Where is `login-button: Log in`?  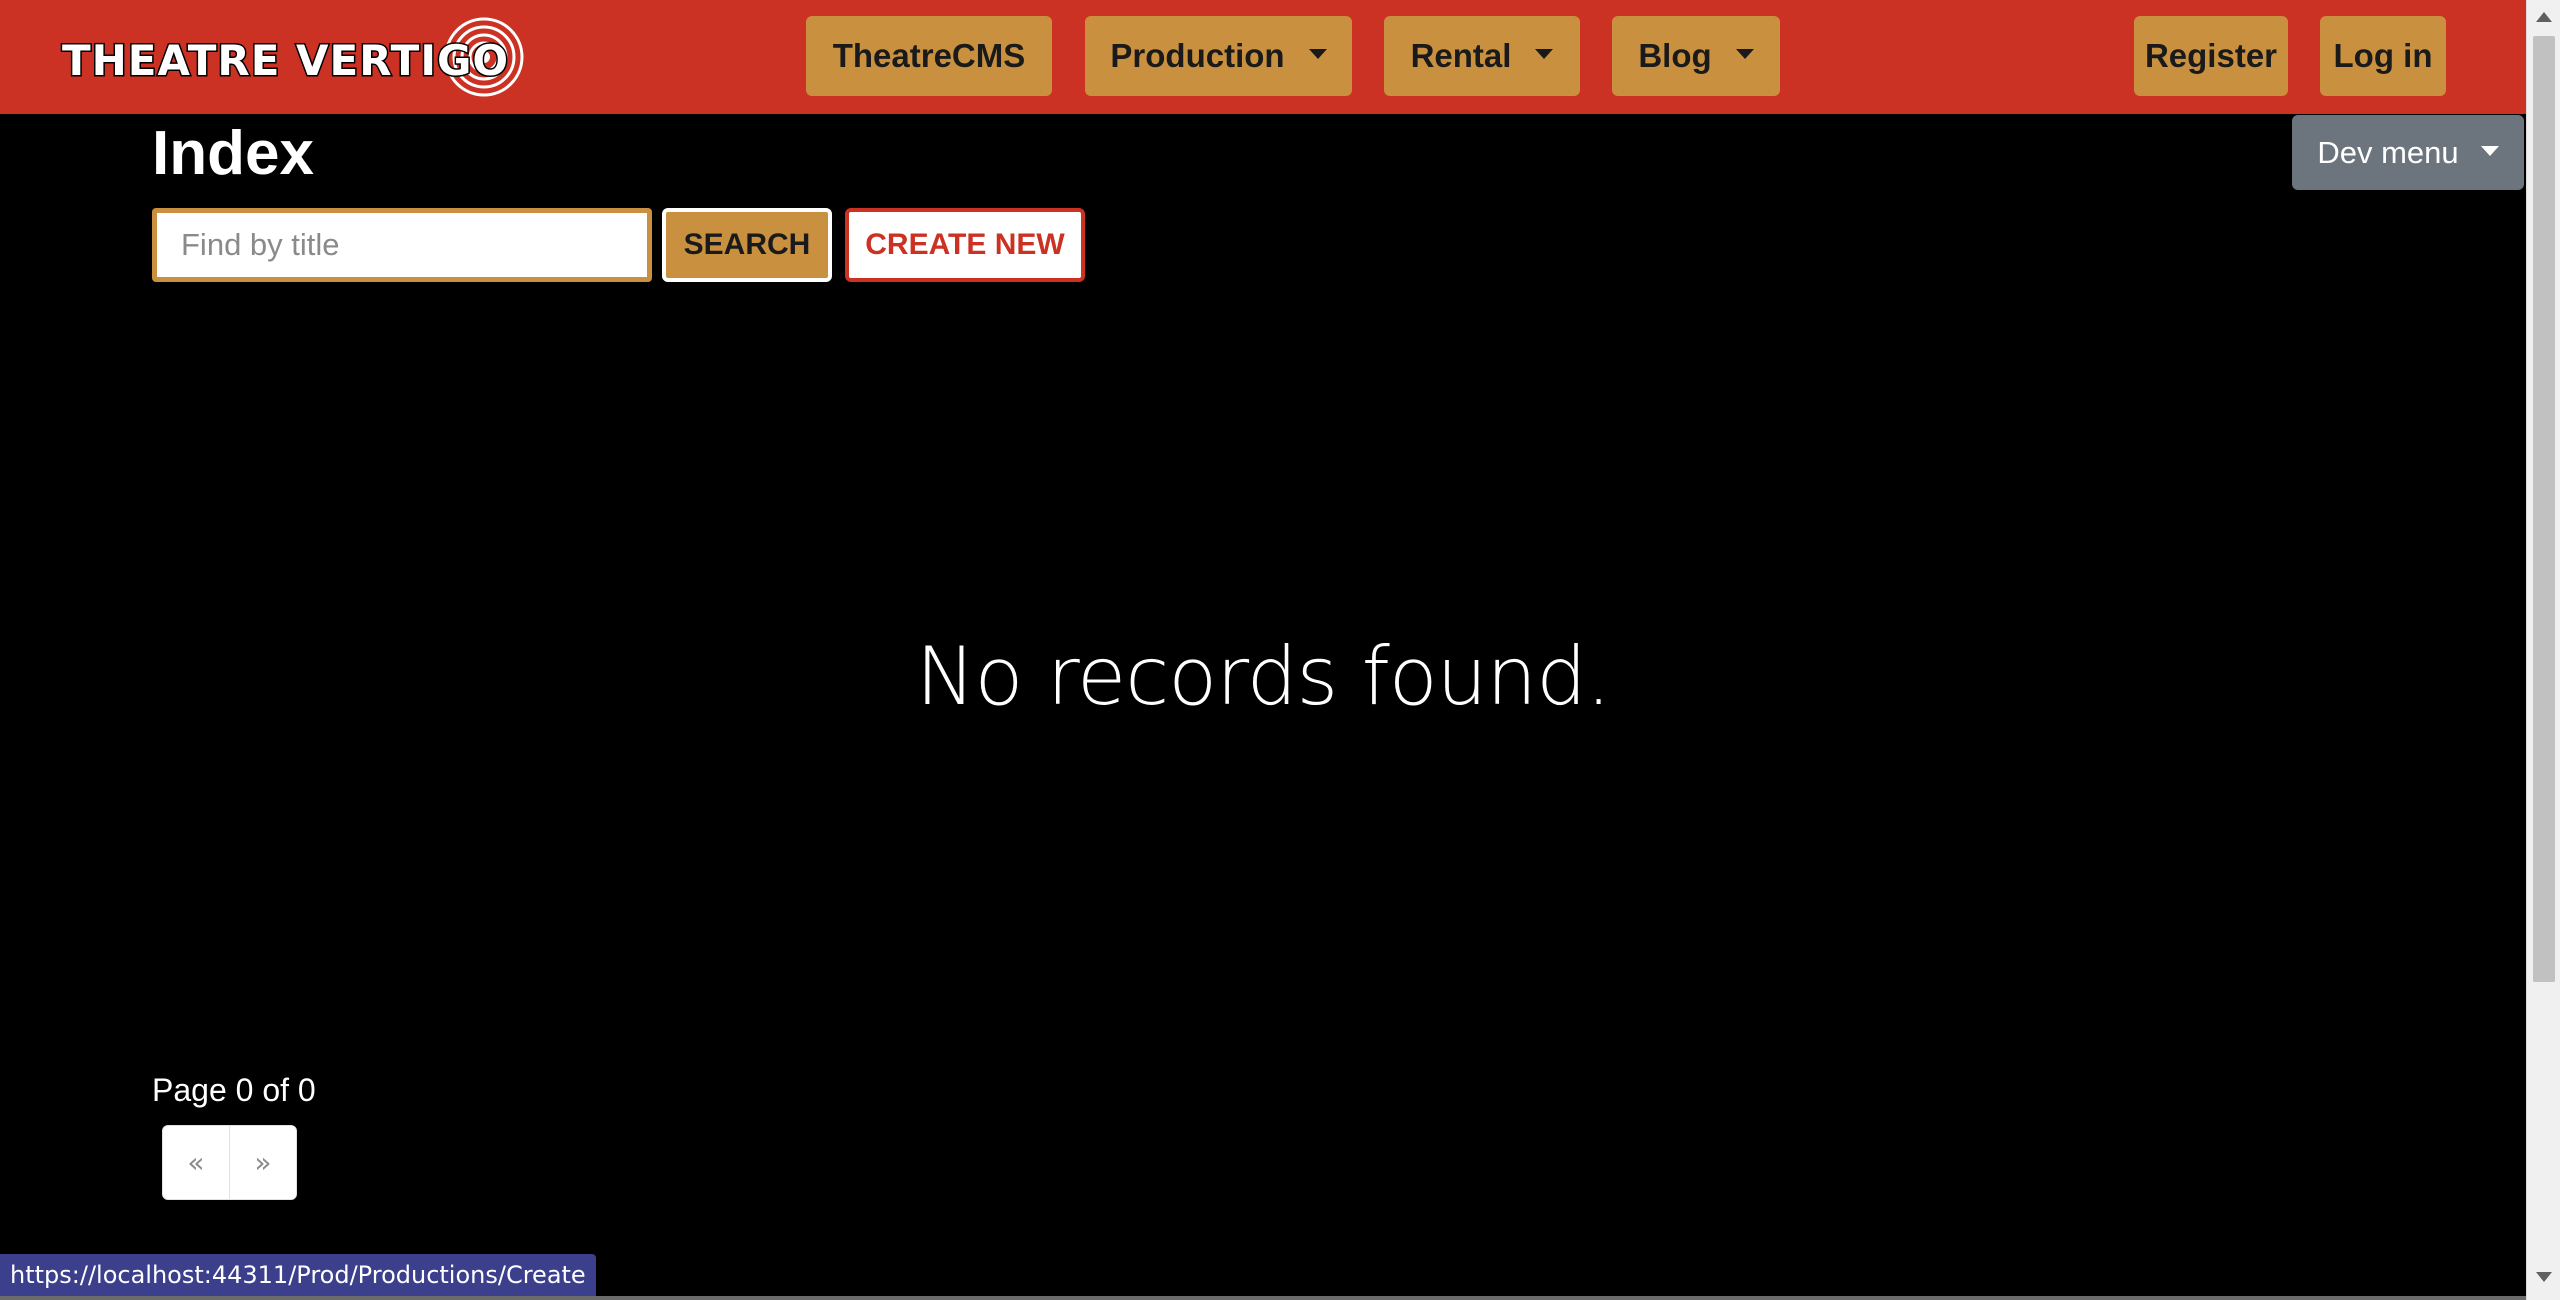 login-button: Log in is located at coordinates (2383, 56).